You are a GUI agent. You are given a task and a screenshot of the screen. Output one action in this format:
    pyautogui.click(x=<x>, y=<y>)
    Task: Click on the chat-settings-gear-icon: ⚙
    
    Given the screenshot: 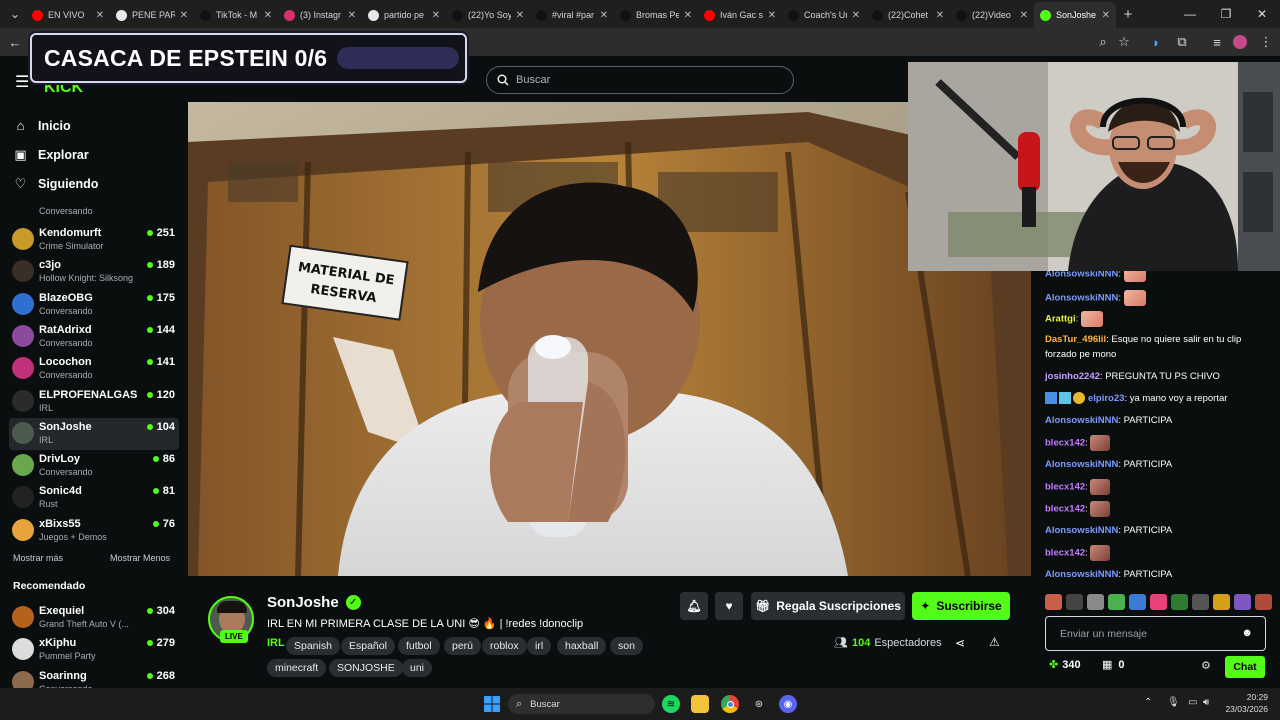 What is the action you would take?
    pyautogui.click(x=1206, y=665)
    